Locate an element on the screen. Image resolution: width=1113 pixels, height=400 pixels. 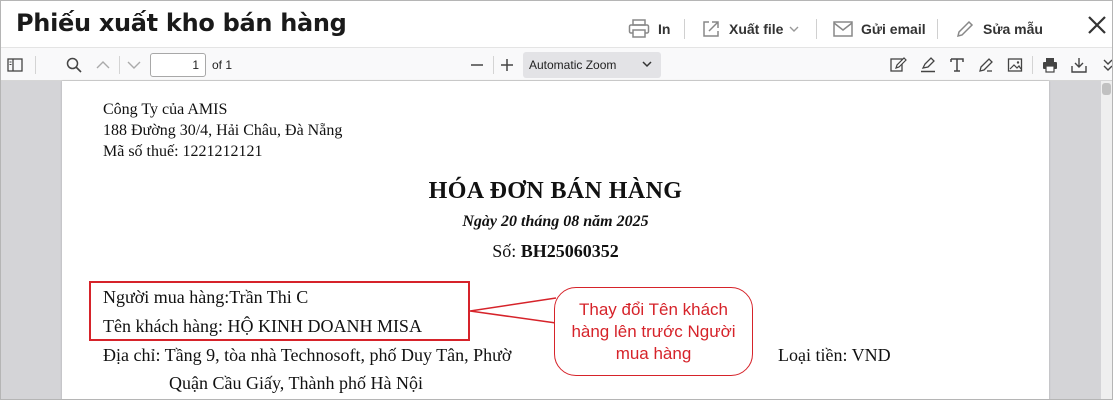
export-file-button: Xuất file is located at coordinates (750, 29).